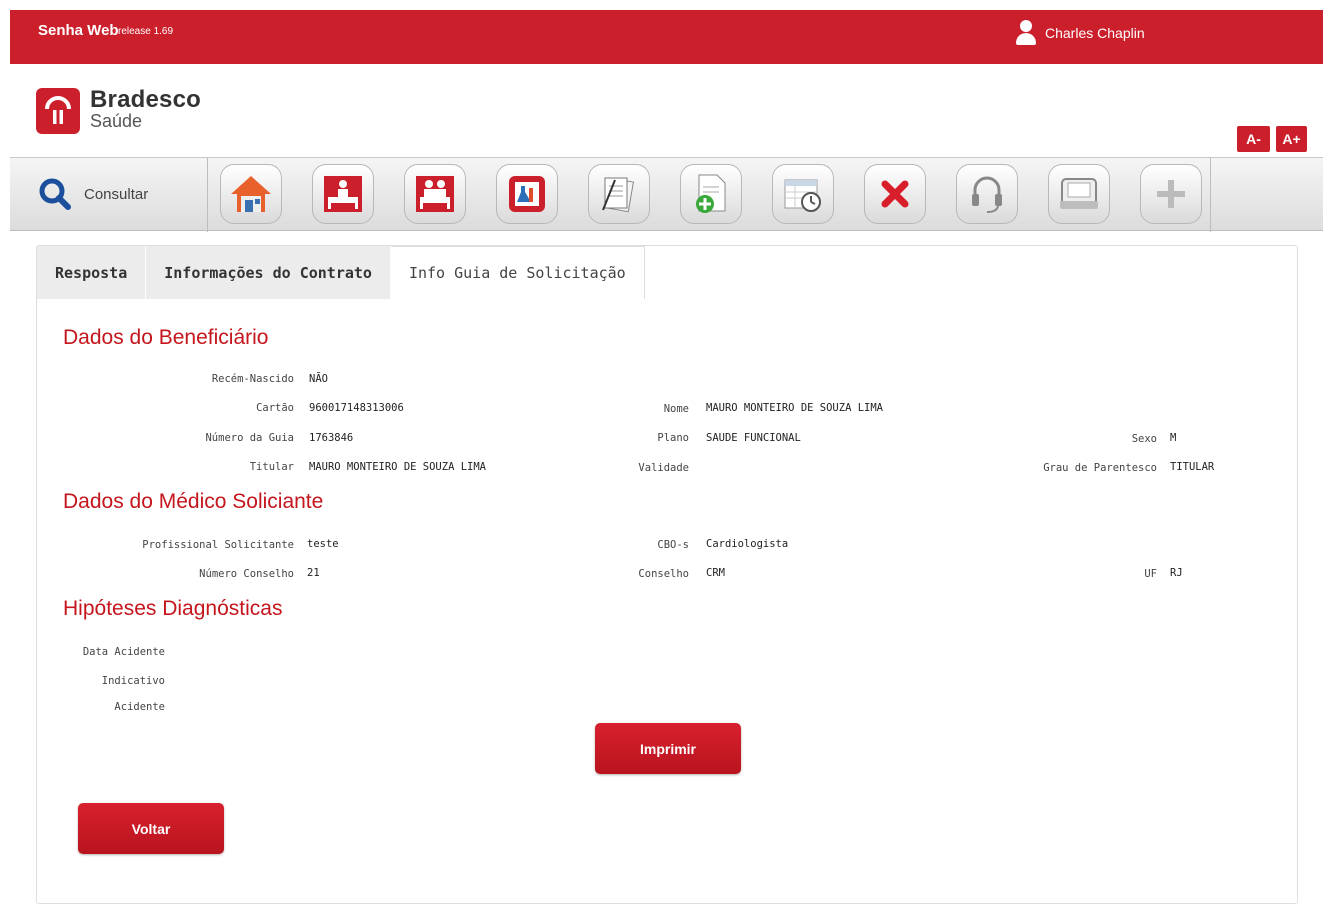 Image resolution: width=1323 pixels, height=919 pixels. What do you see at coordinates (1192, 467) in the screenshot?
I see `grau-parentesco-value: TITULAR` at bounding box center [1192, 467].